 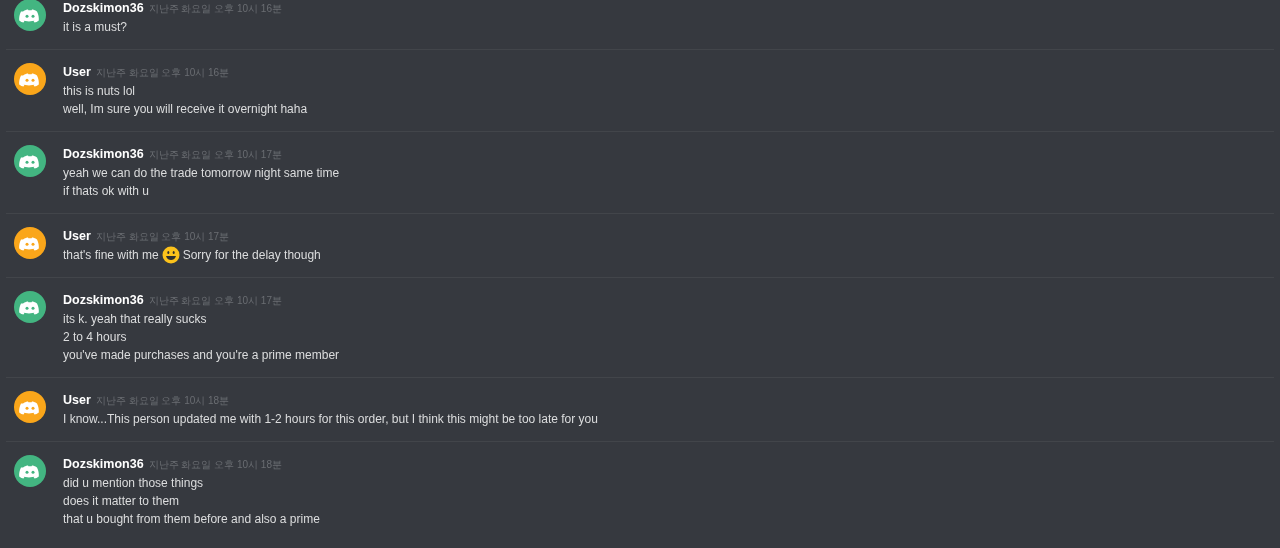 What do you see at coordinates (107, 191) in the screenshot?
I see `message-text: if thats ok with u` at bounding box center [107, 191].